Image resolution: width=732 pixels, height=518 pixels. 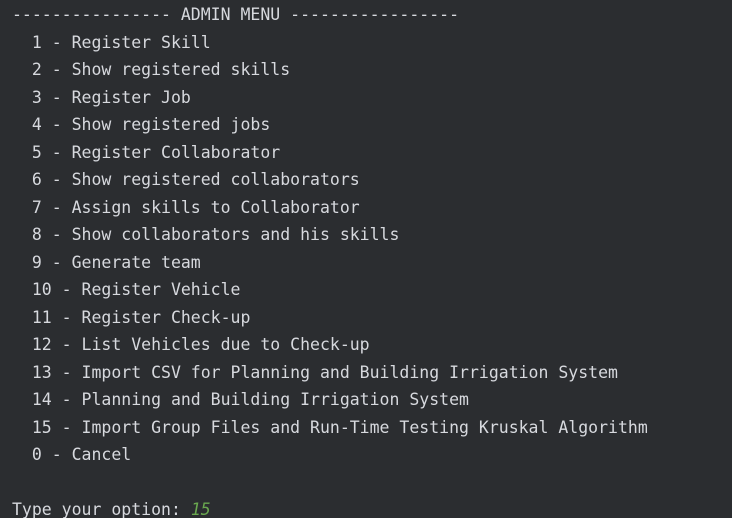 What do you see at coordinates (206, 234) in the screenshot?
I see `menu-item-8: 8 - Show collaborators and his skills` at bounding box center [206, 234].